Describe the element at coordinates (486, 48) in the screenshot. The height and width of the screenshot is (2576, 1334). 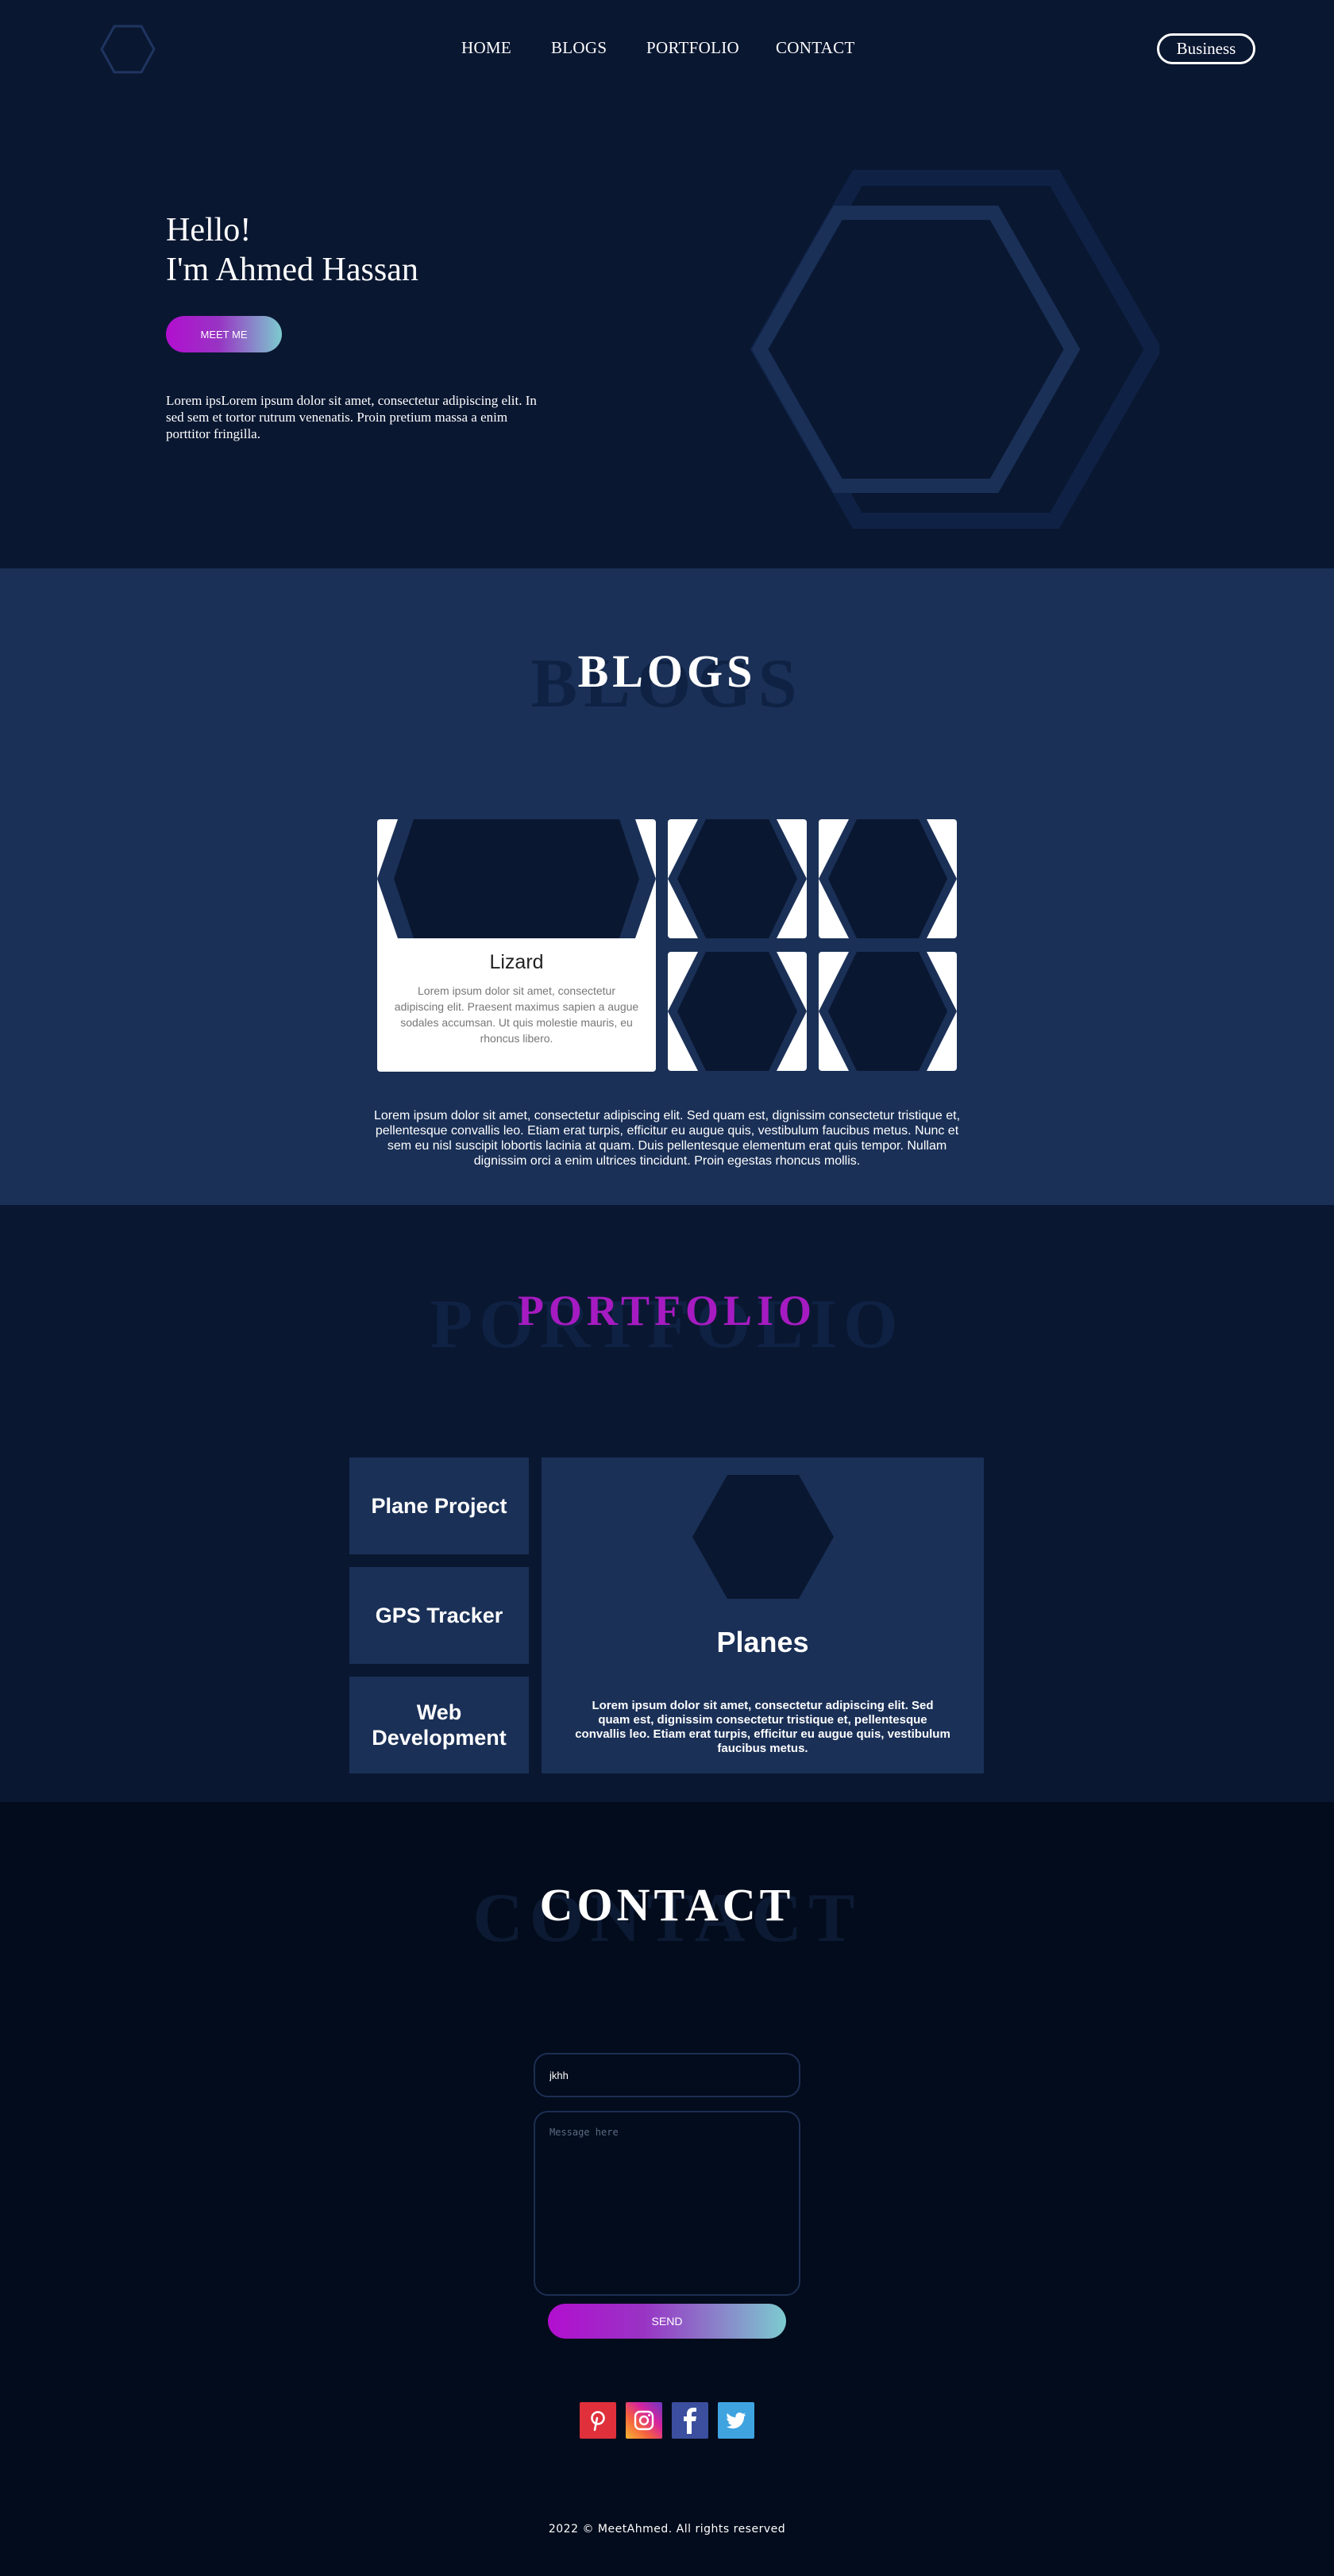
I see `nav-link-home: HOME` at that location.